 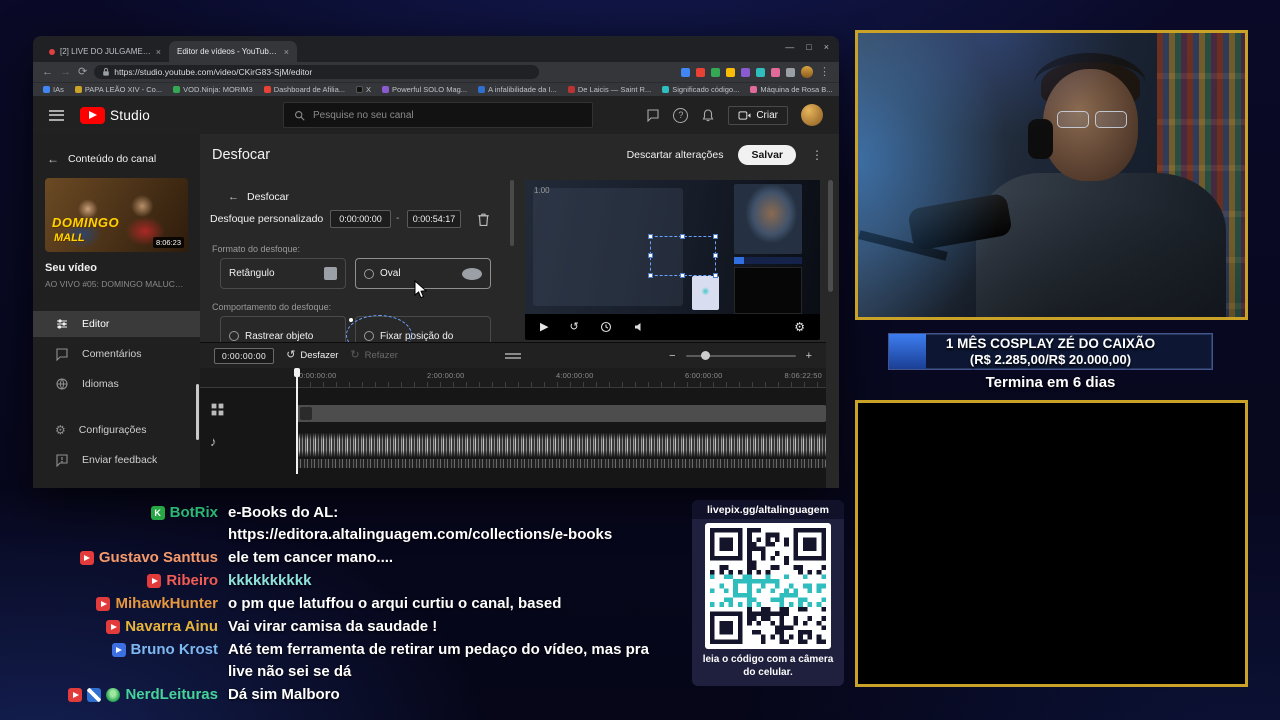 I want to click on timeline-playhead, so click(x=297, y=421).